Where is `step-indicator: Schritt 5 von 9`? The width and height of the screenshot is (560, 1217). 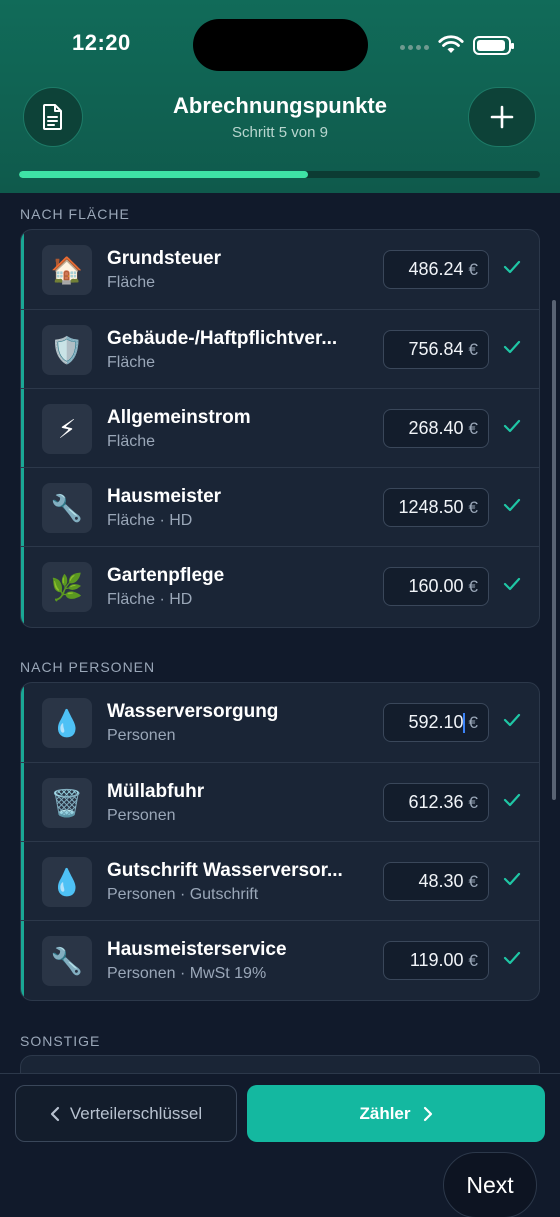
step-indicator: Schritt 5 von 9 is located at coordinates (280, 132).